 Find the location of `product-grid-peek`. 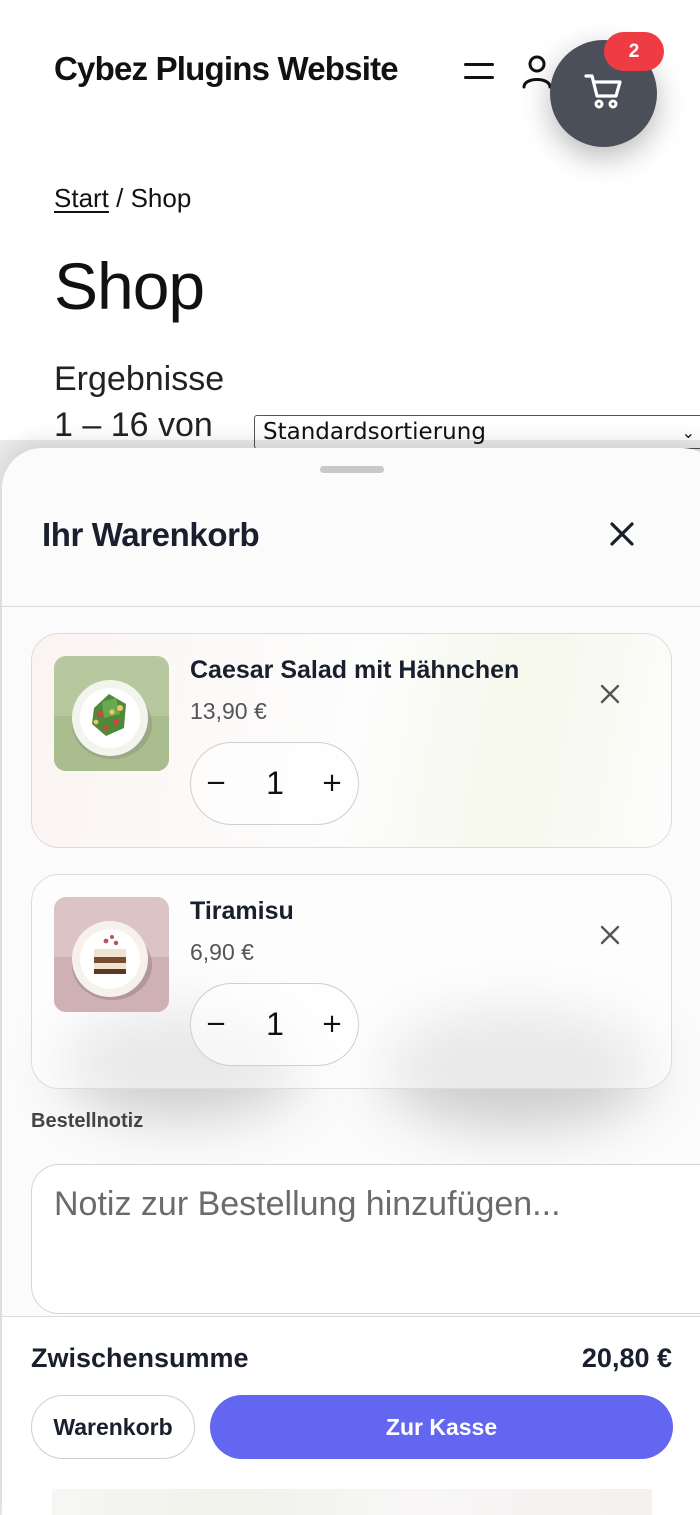

product-grid-peek is located at coordinates (352, 1502).